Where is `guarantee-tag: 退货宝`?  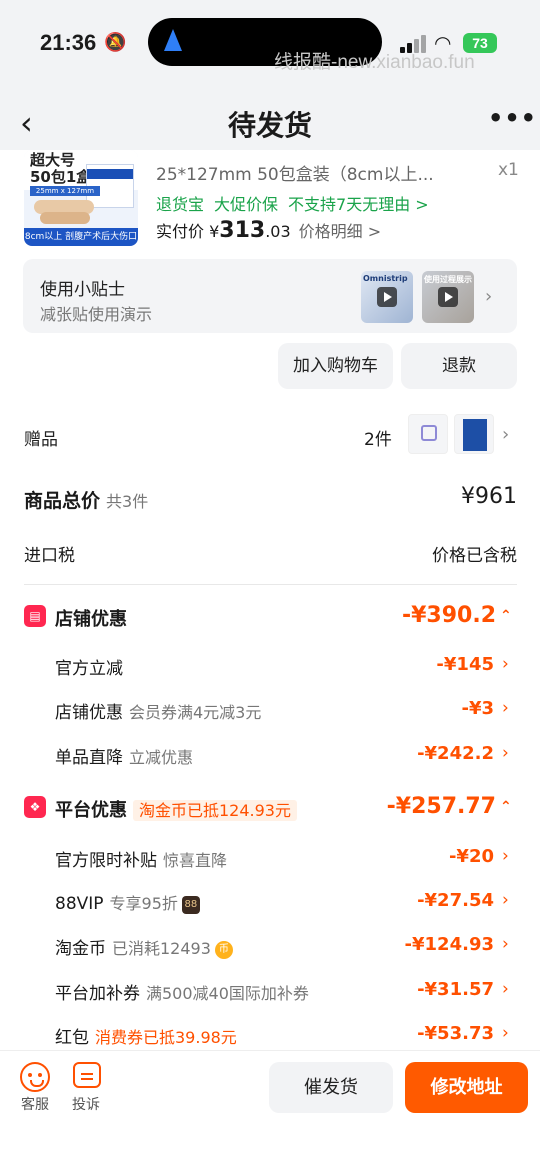 guarantee-tag: 退货宝 is located at coordinates (180, 204).